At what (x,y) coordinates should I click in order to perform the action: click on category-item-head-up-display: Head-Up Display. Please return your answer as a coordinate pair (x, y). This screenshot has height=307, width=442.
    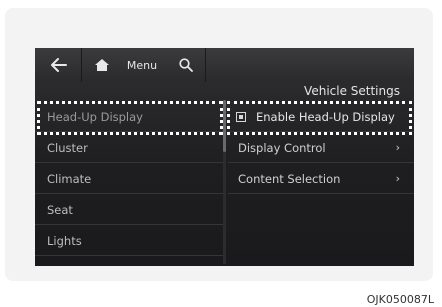
    Looking at the image, I should click on (129, 117).